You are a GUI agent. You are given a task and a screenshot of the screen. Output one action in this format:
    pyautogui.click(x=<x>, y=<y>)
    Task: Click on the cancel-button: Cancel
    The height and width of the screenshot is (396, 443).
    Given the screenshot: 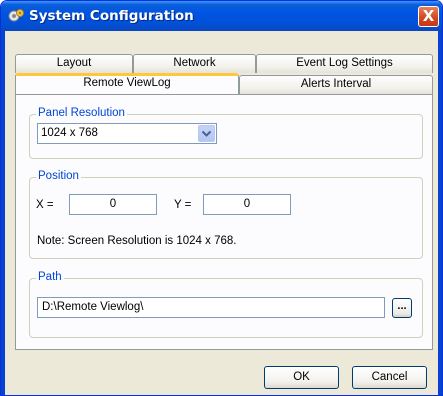 What is the action you would take?
    pyautogui.click(x=389, y=377)
    